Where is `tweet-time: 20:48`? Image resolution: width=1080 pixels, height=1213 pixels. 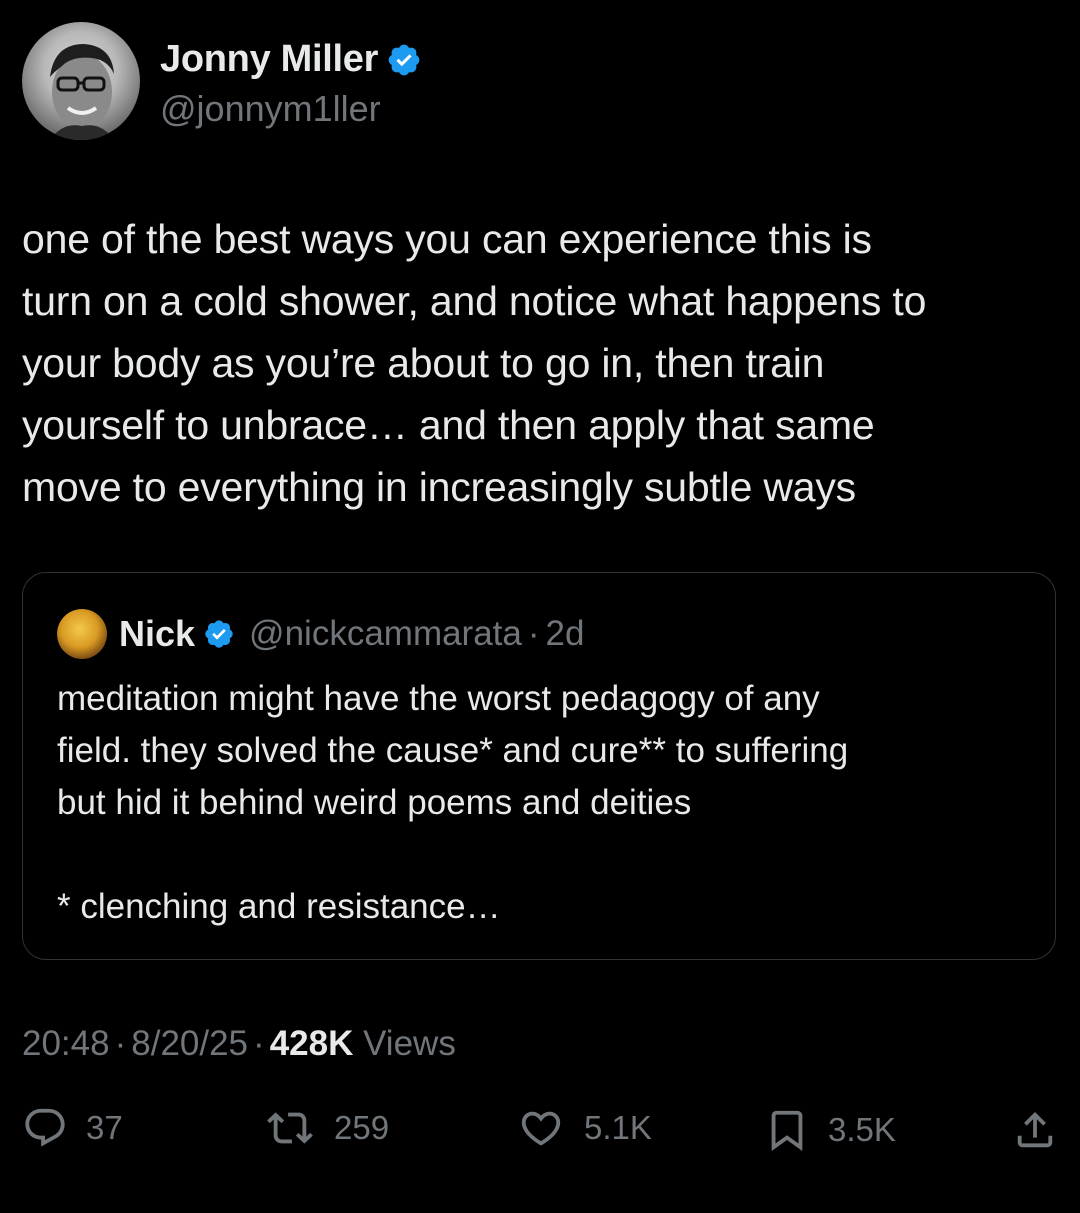
tweet-time: 20:48 is located at coordinates (66, 1043).